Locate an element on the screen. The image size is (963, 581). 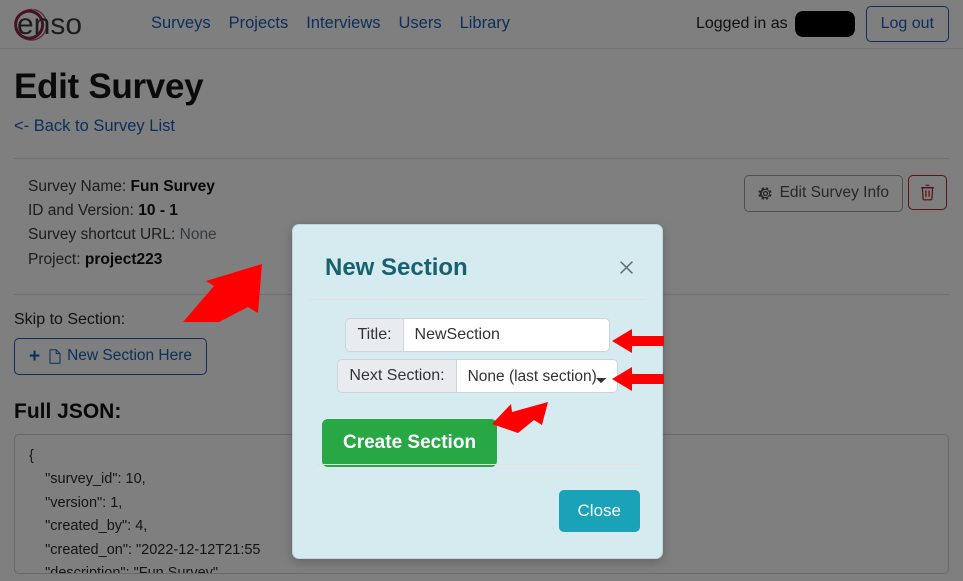
title-input is located at coordinates (506, 335).